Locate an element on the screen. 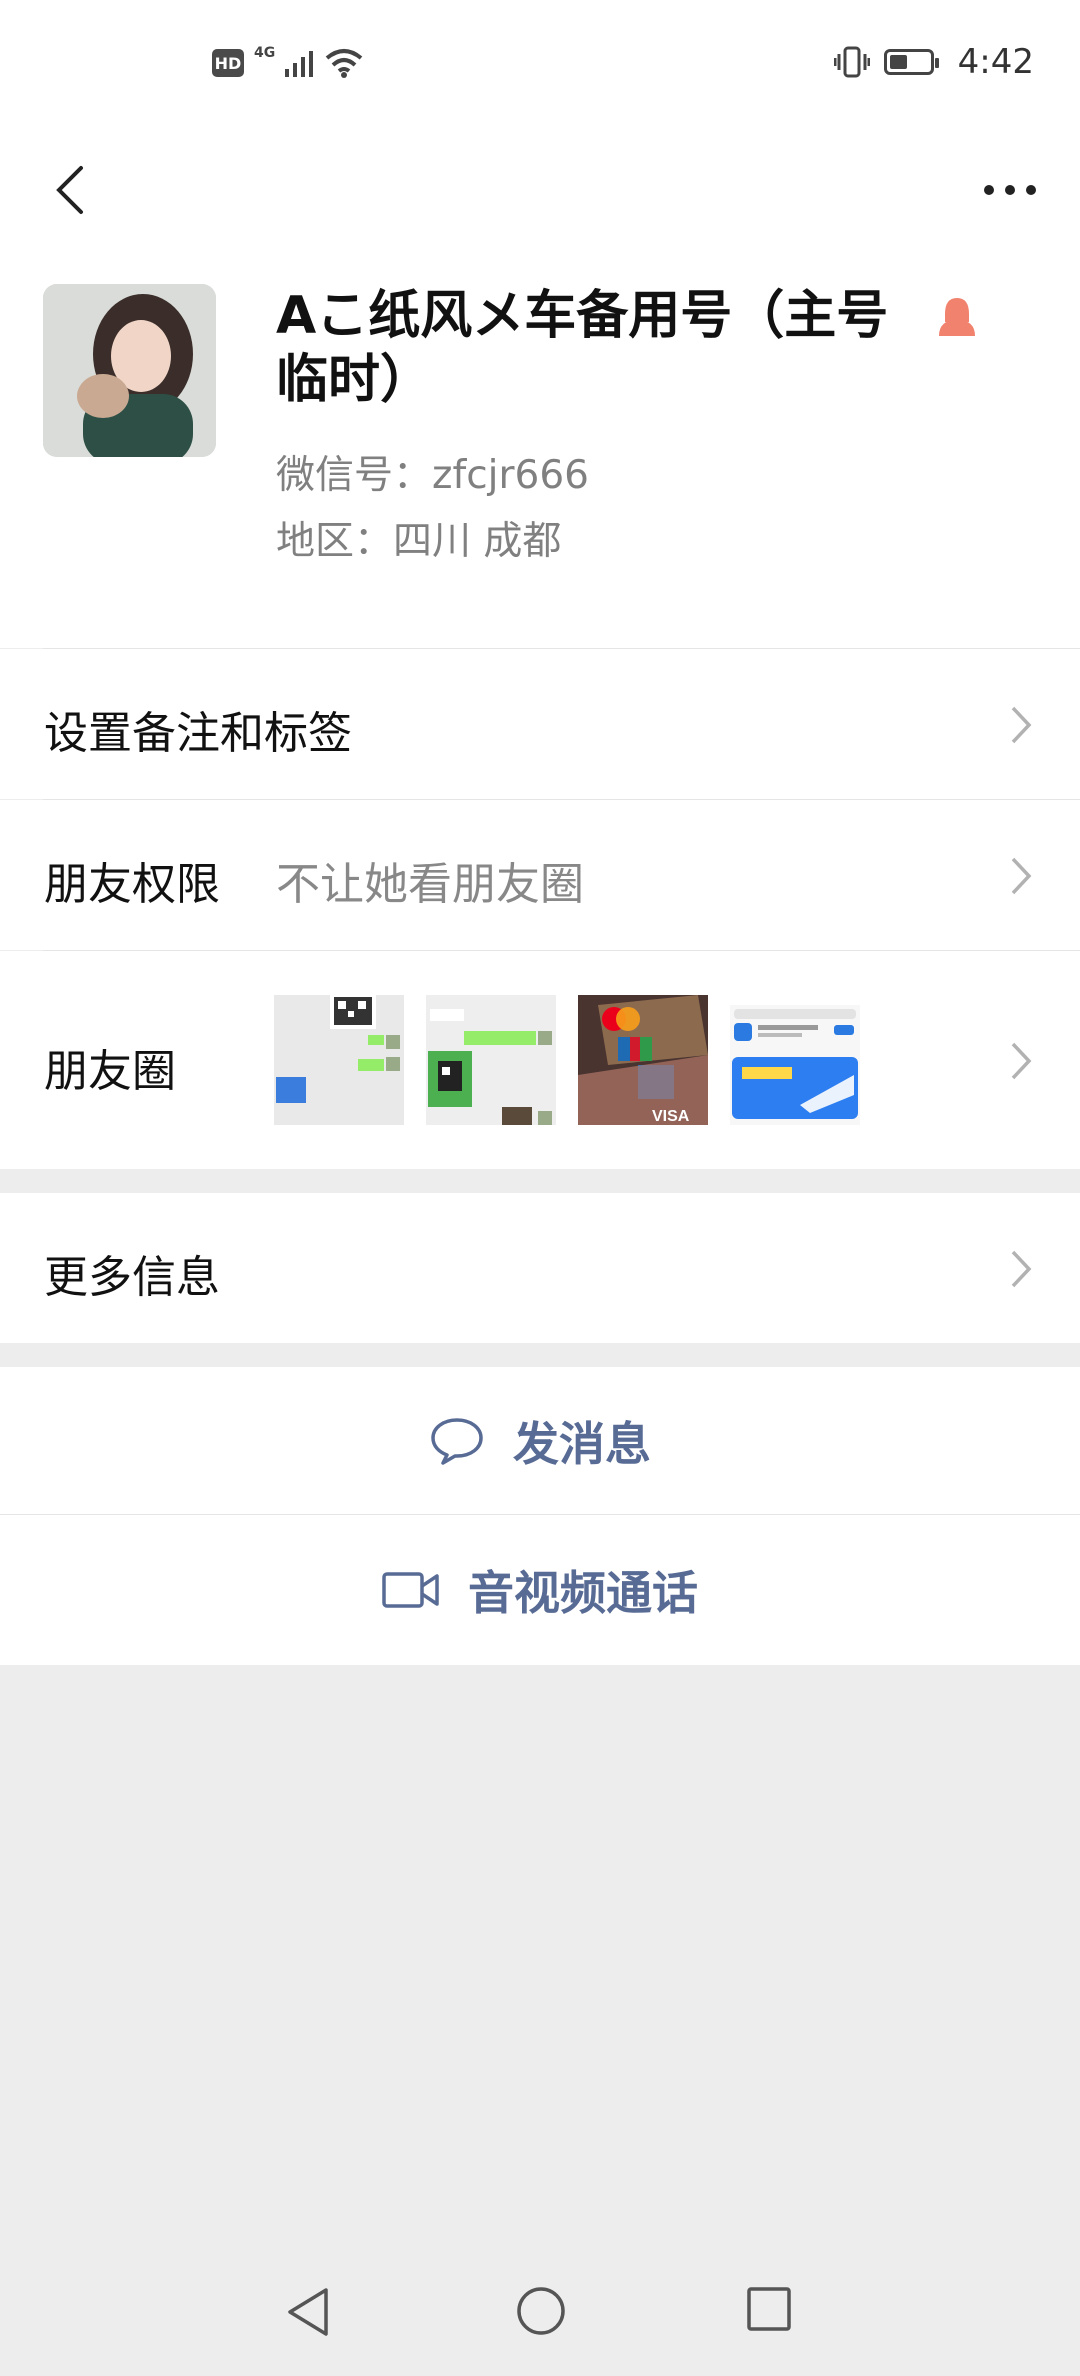 The width and height of the screenshot is (1080, 2376). vibrate-icon is located at coordinates (851, 62).